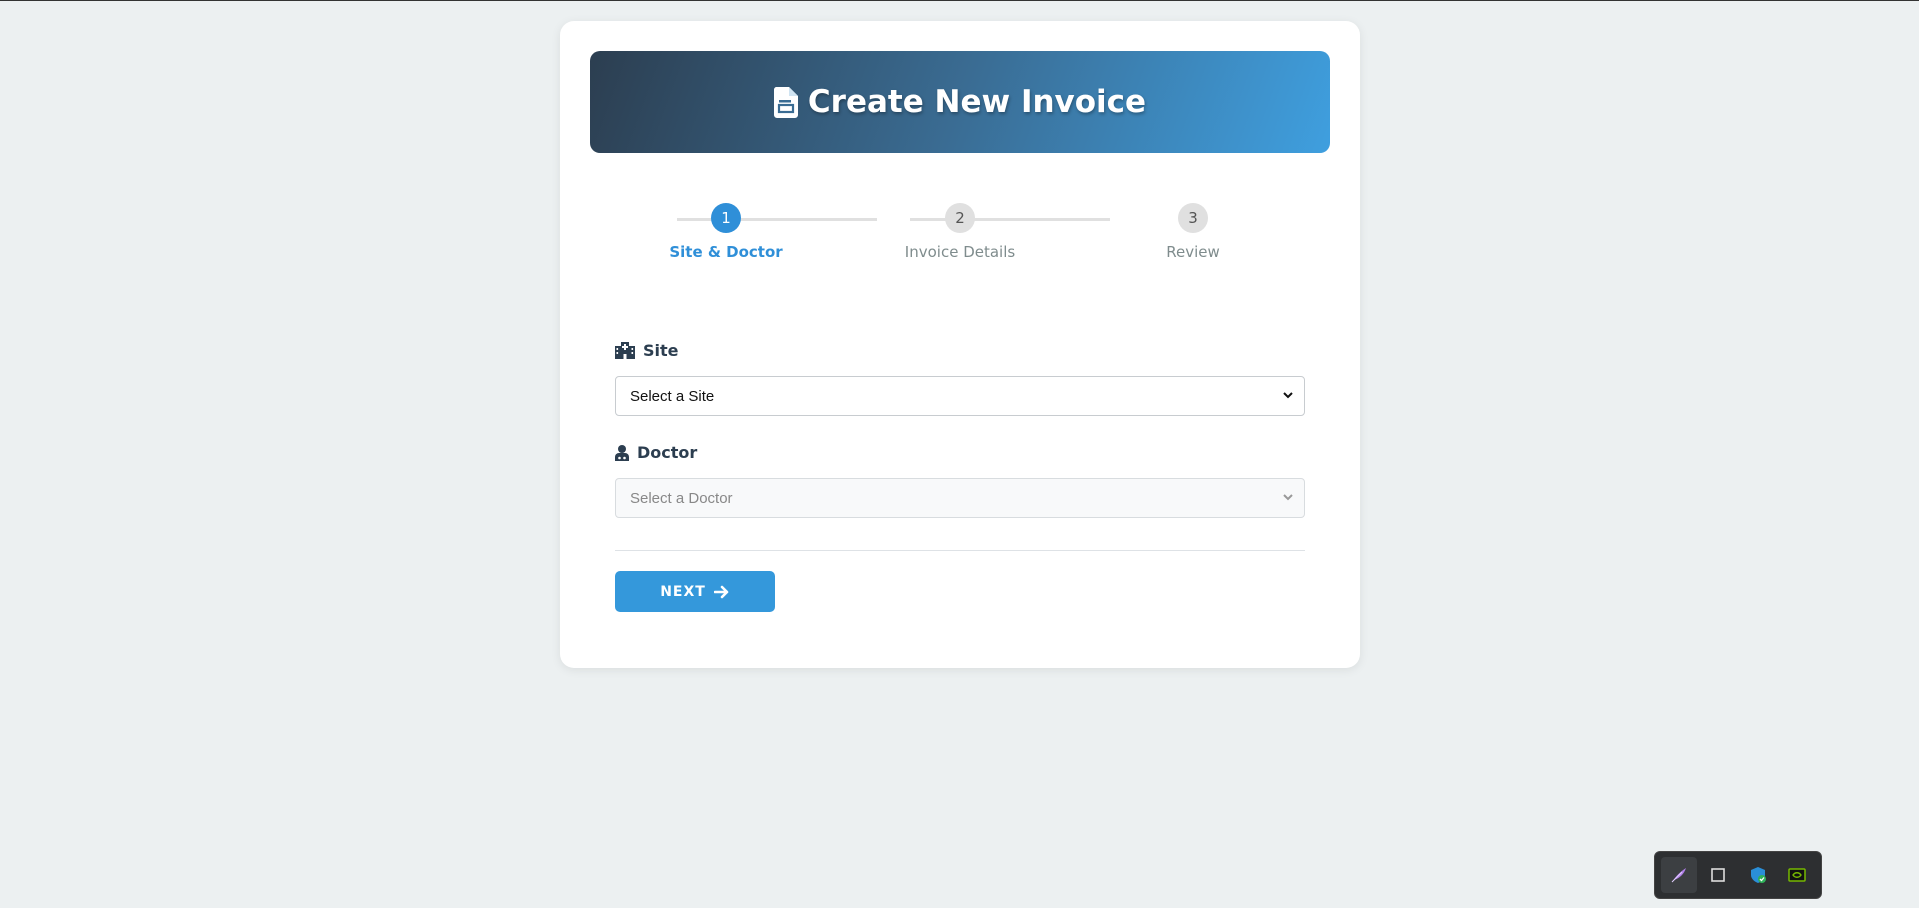 The height and width of the screenshot is (908, 1919). Describe the element at coordinates (960, 550) in the screenshot. I see `form-divider` at that location.